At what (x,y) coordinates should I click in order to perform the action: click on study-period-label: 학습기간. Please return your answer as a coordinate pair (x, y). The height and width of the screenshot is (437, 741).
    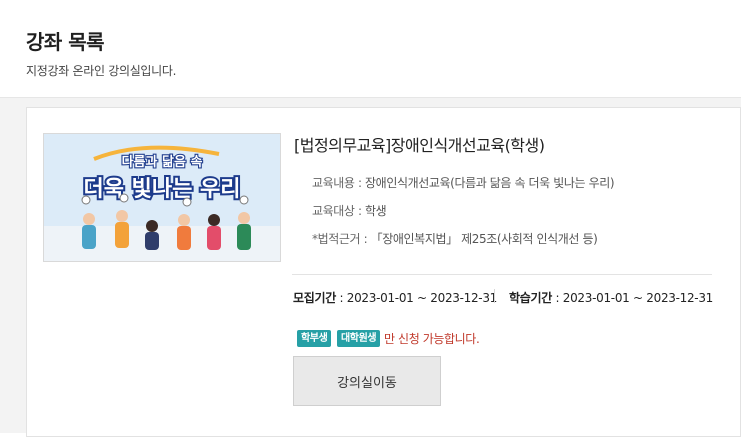
    Looking at the image, I should click on (530, 298).